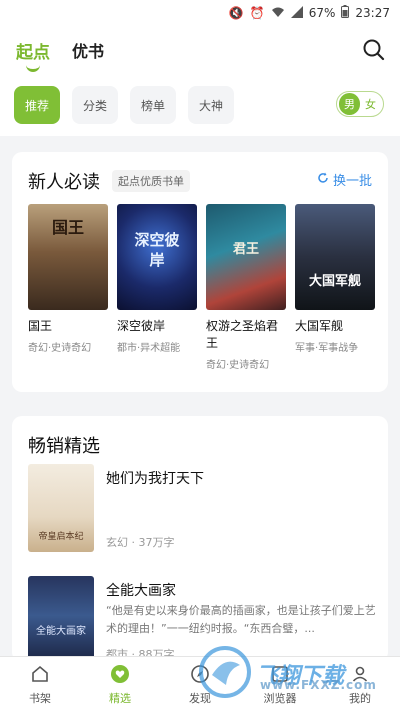 This screenshot has width=400, height=712. I want to click on book-card: 大国军舰 大国军舰 军事·军事战争, so click(335, 279).